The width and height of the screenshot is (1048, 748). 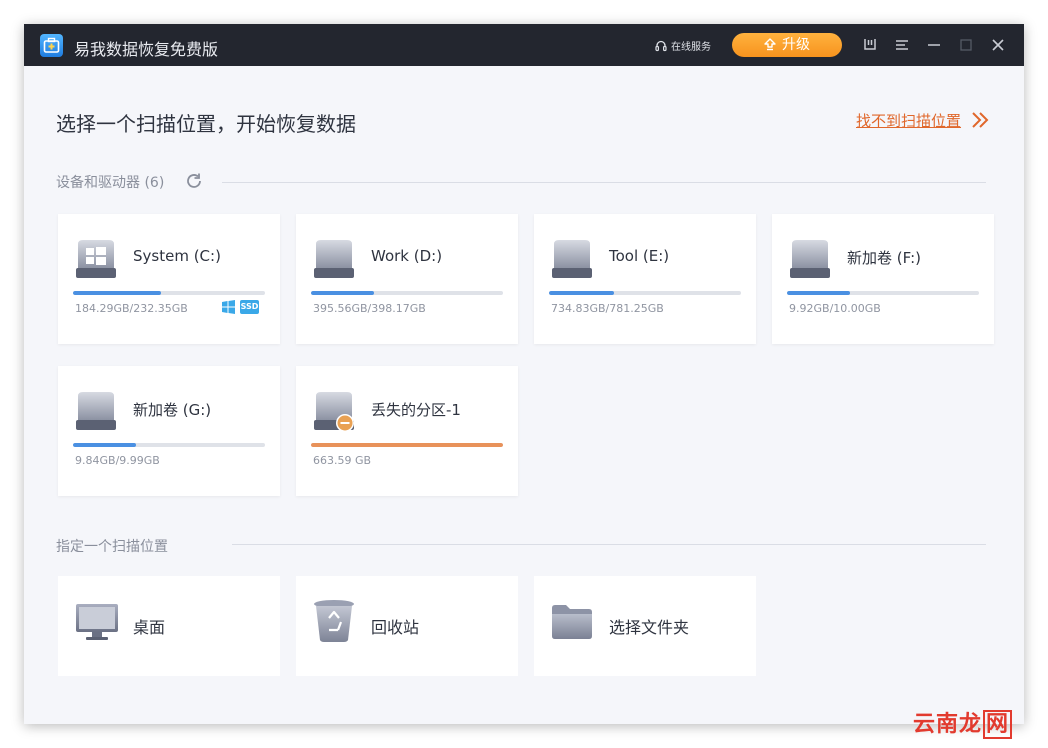 What do you see at coordinates (146, 49) in the screenshot?
I see `app-title: 易我数据恢复免费版` at bounding box center [146, 49].